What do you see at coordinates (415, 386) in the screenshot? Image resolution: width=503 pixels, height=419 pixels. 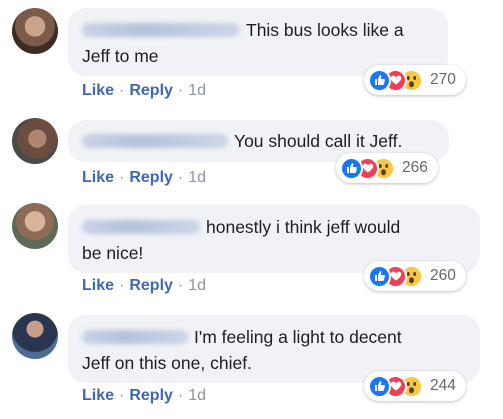 I see `reactions-summary: 244` at bounding box center [415, 386].